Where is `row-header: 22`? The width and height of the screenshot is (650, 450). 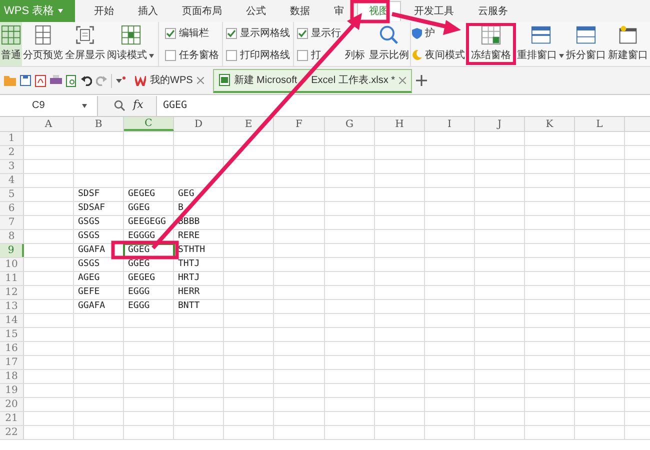
row-header: 22 is located at coordinates (12, 432).